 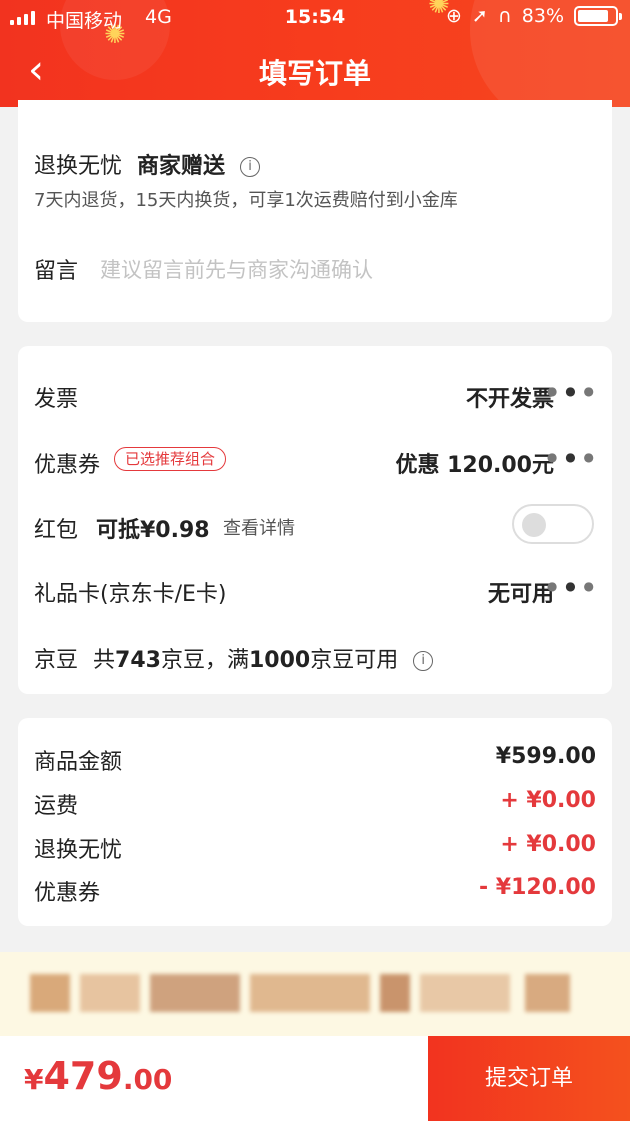 I want to click on page-title: 填写订单, so click(x=314, y=73).